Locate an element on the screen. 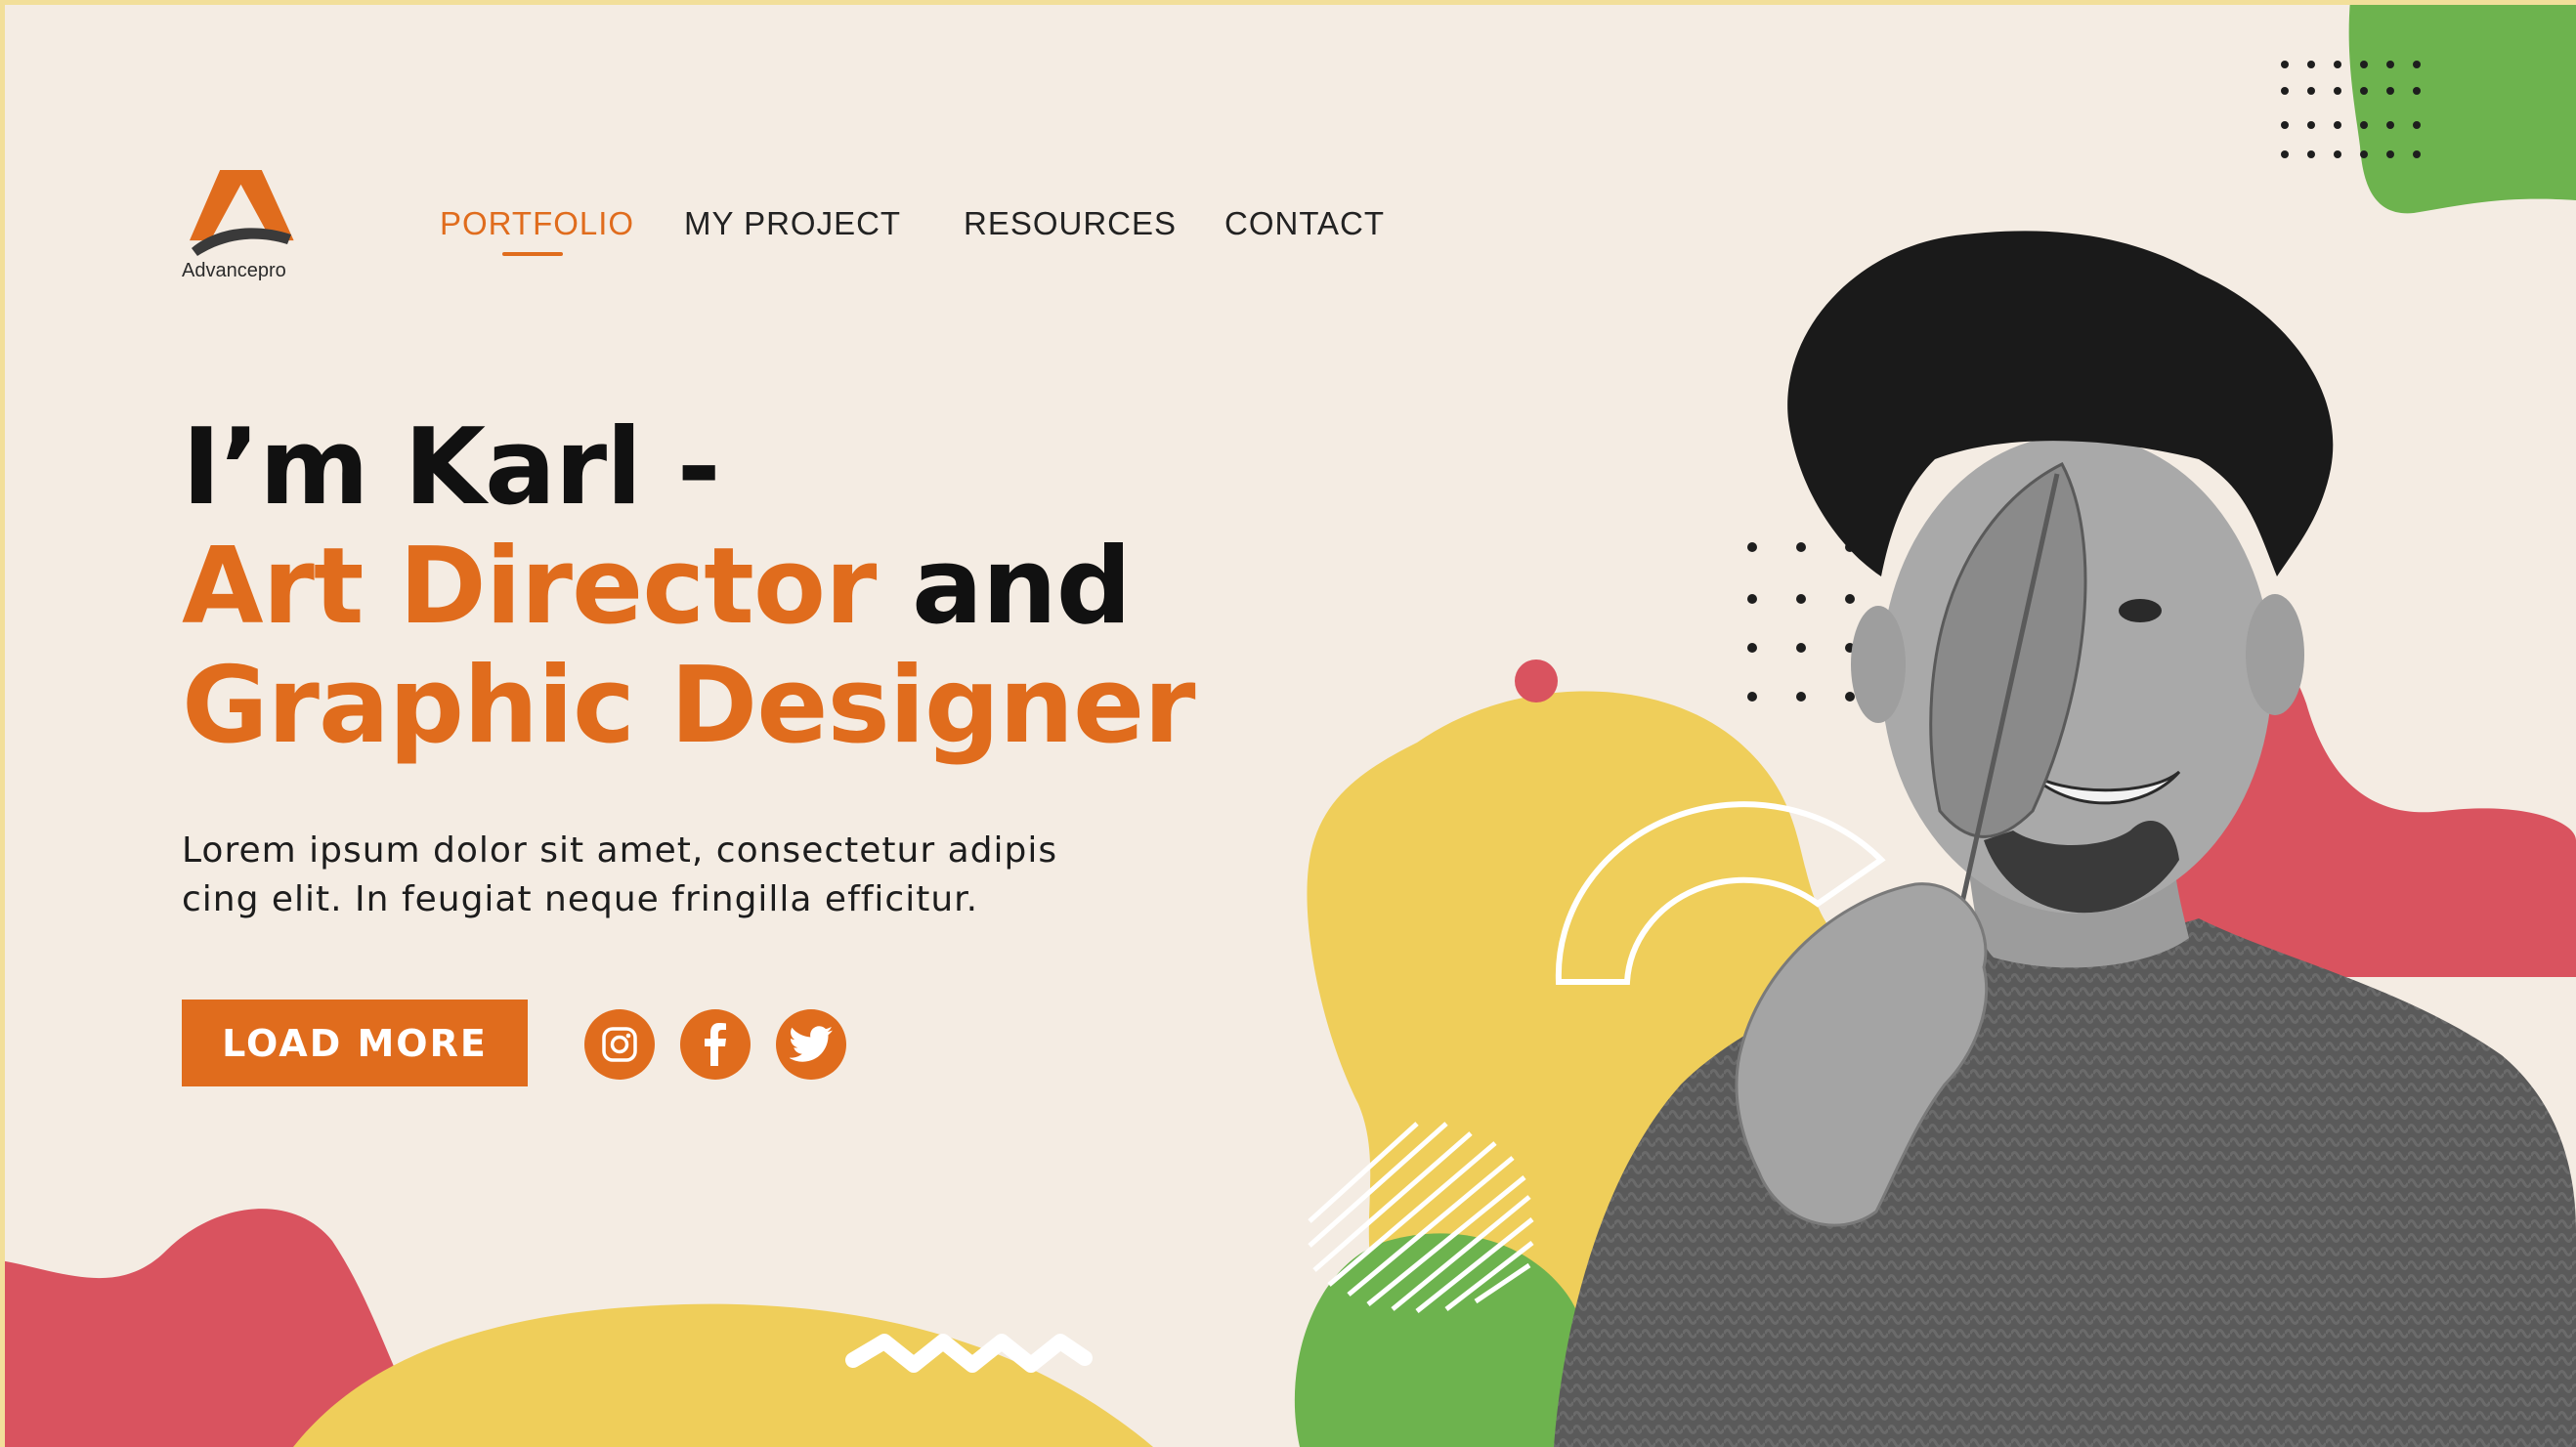 This screenshot has width=2576, height=1447. nav-resources: RESOURCES is located at coordinates (1071, 223).